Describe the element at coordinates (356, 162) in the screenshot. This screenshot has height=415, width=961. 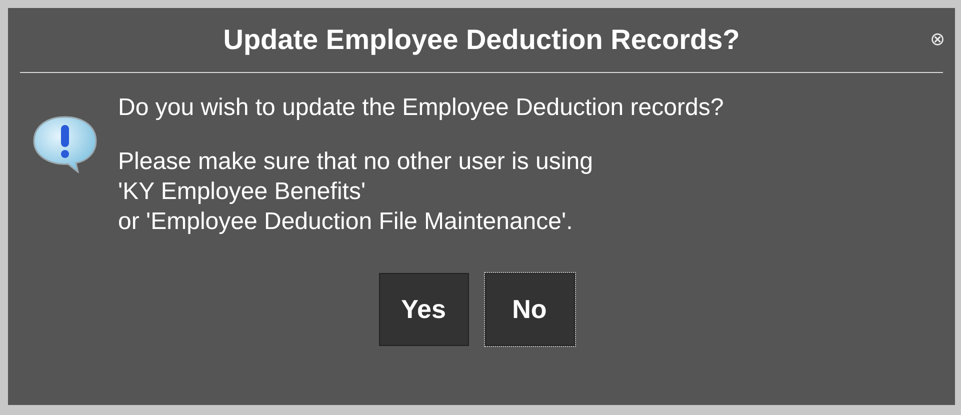
I see `note-text: Please make sure that no other user is using` at that location.